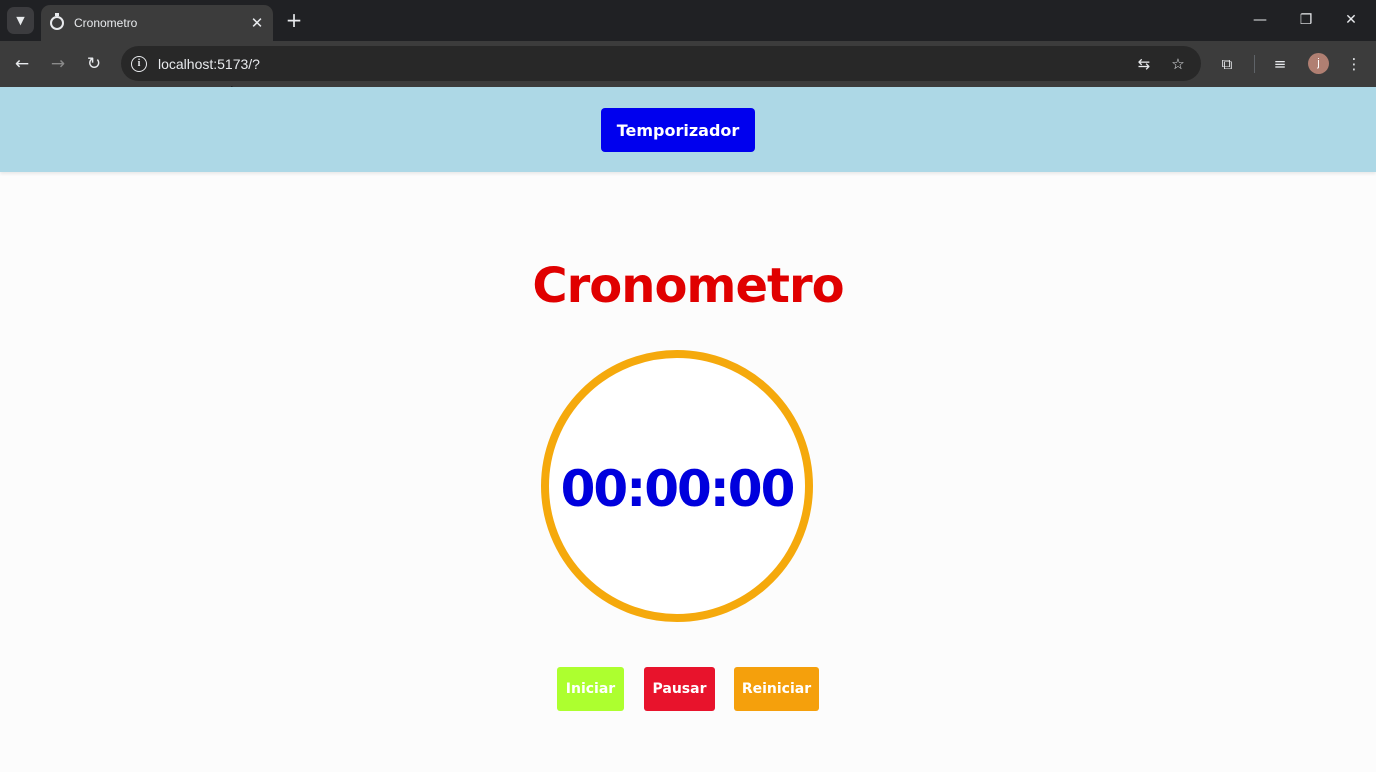 Image resolution: width=1376 pixels, height=772 pixels. Describe the element at coordinates (22, 64) in the screenshot. I see `arrow-left-icon: ←` at that location.